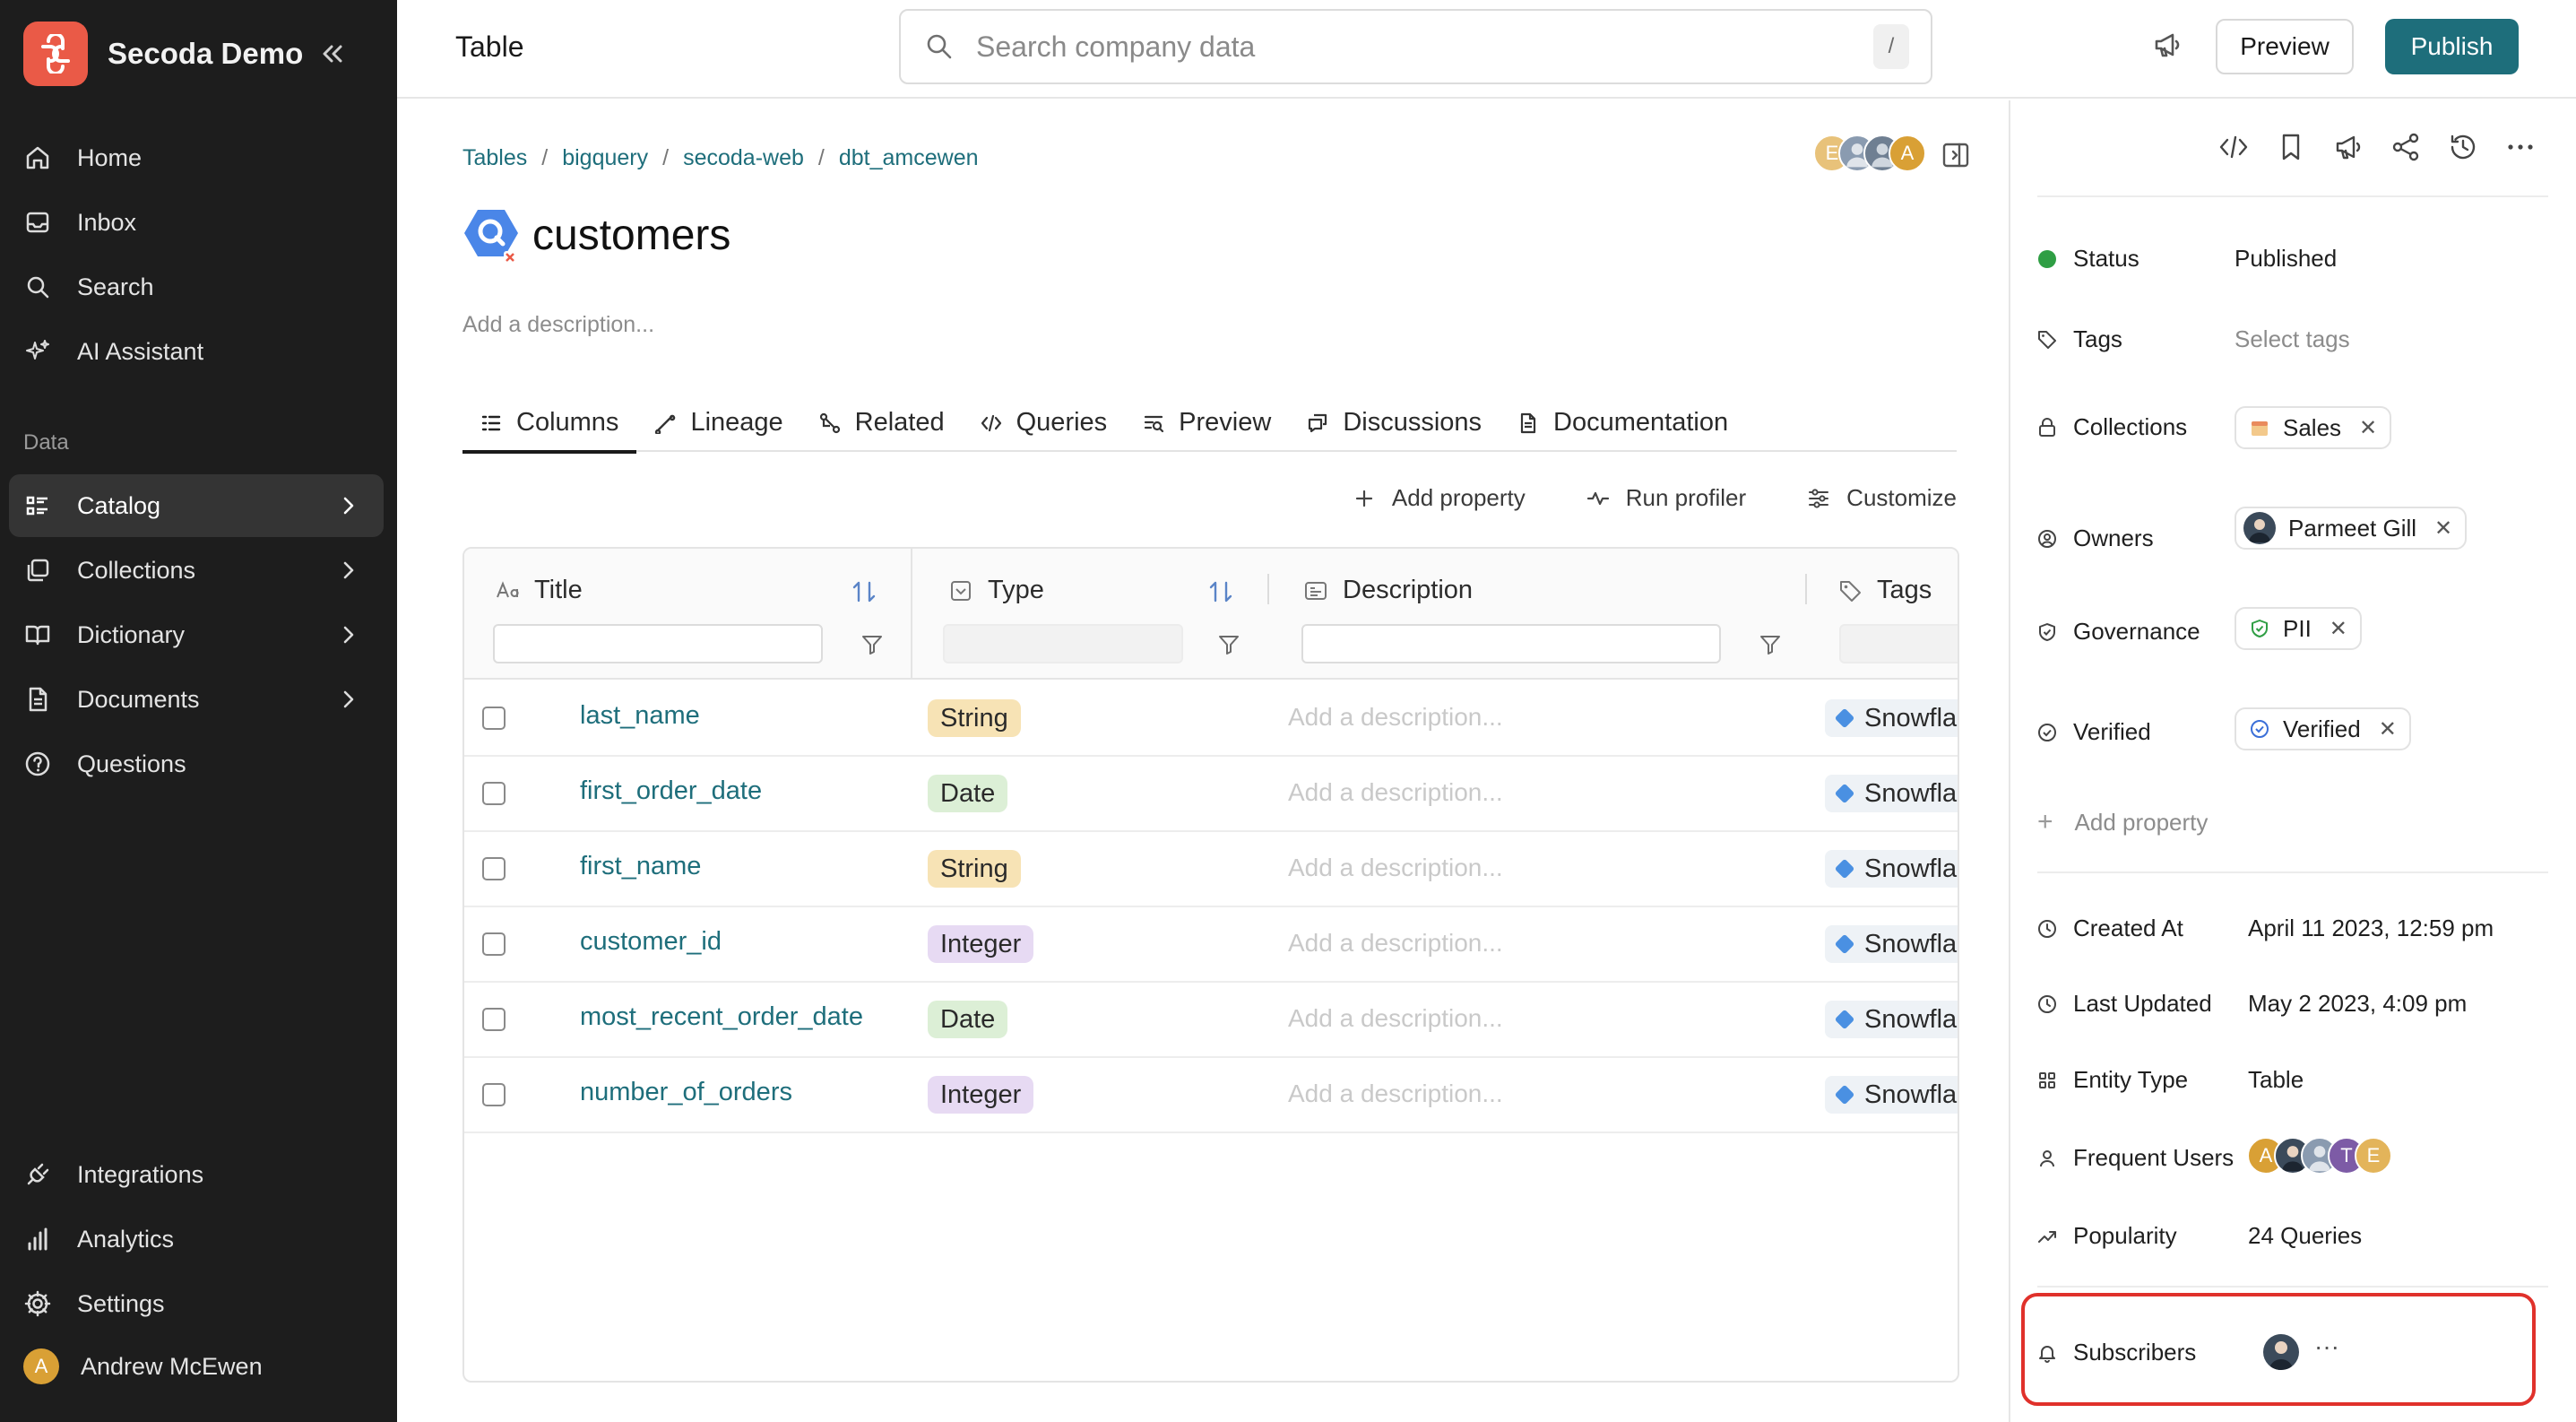 The width and height of the screenshot is (2576, 1422). What do you see at coordinates (2298, 628) in the screenshot?
I see `governance-chip: PII ✕` at bounding box center [2298, 628].